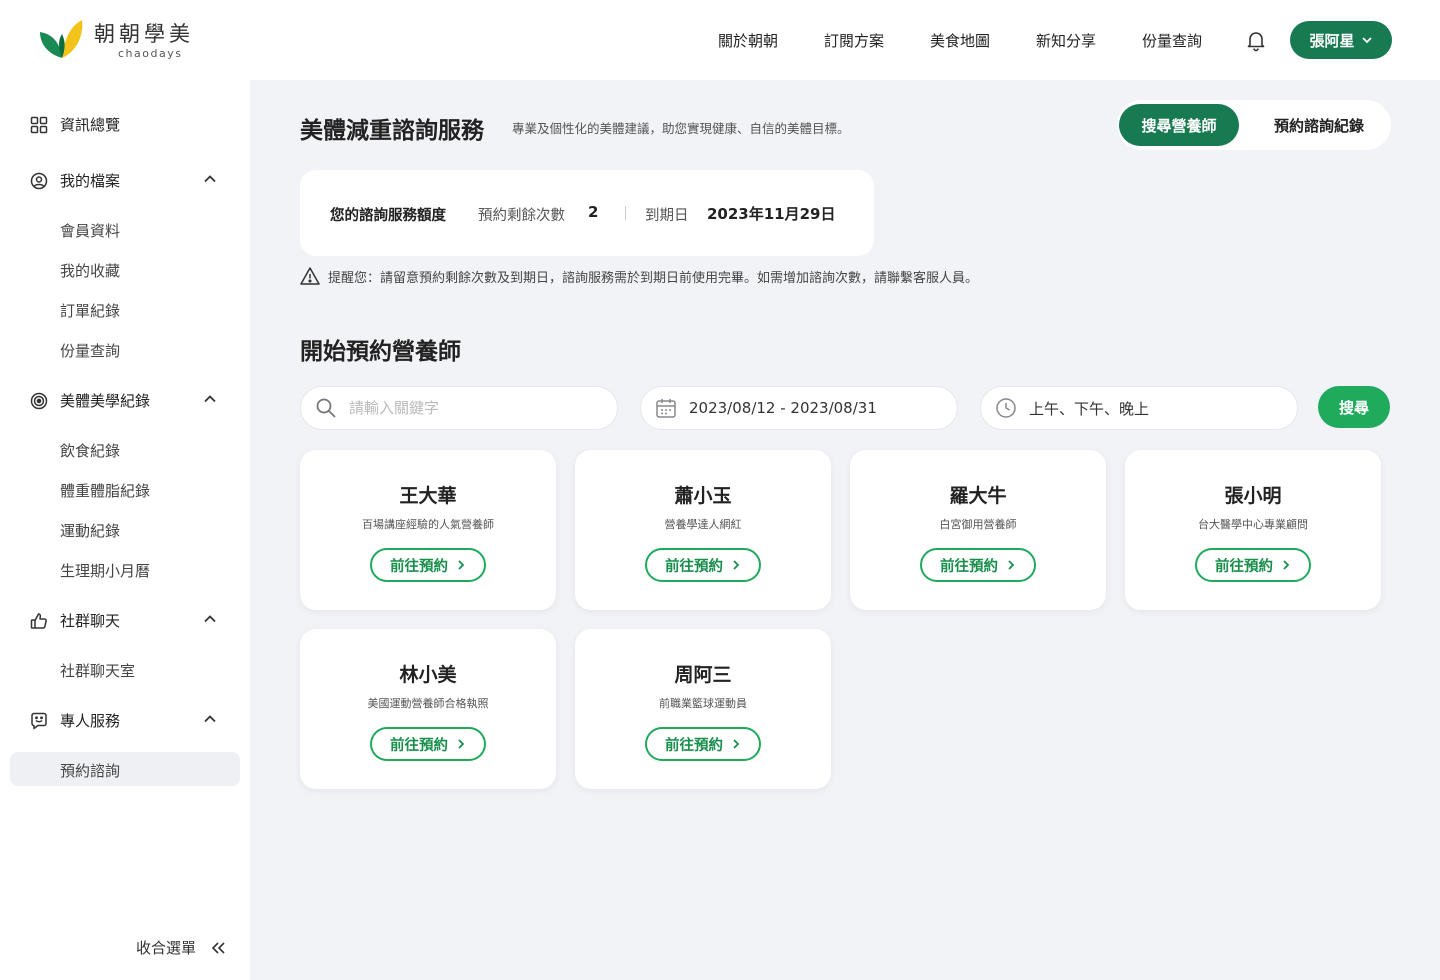  What do you see at coordinates (587, 213) in the screenshot?
I see `quota-card: 您的諮詢服務額度 預約剩餘次數 2 到期日 2023年11月29日` at bounding box center [587, 213].